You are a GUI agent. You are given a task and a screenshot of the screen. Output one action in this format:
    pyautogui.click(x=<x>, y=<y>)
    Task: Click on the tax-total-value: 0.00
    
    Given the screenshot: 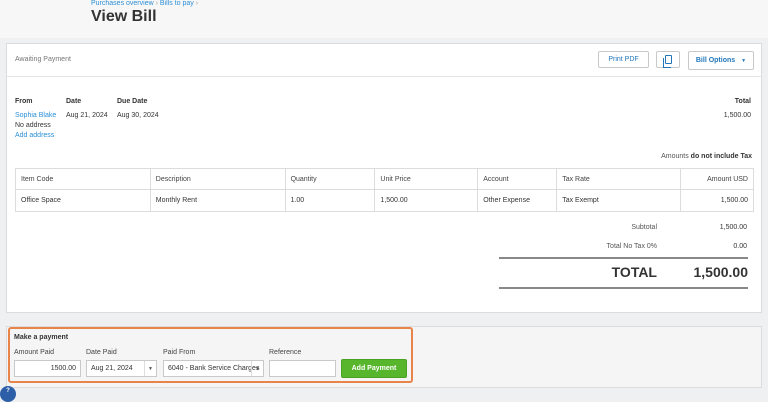 What is the action you would take?
    pyautogui.click(x=740, y=246)
    